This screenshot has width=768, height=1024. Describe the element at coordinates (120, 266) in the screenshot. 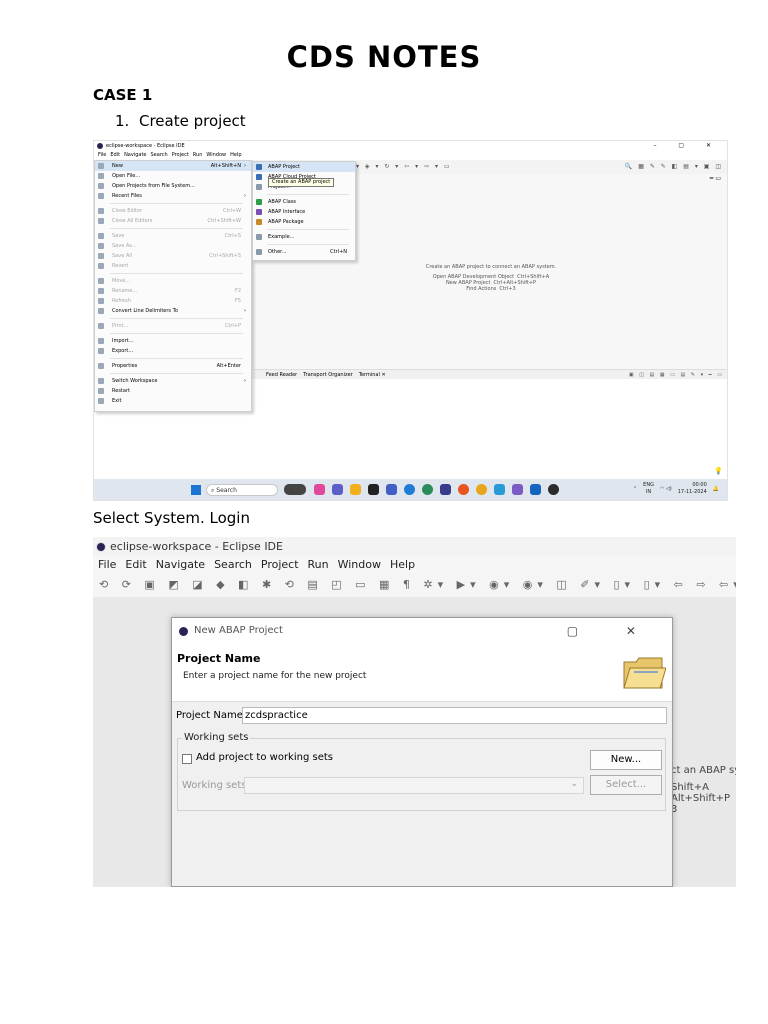

I see `menu-item-label: Revert` at that location.